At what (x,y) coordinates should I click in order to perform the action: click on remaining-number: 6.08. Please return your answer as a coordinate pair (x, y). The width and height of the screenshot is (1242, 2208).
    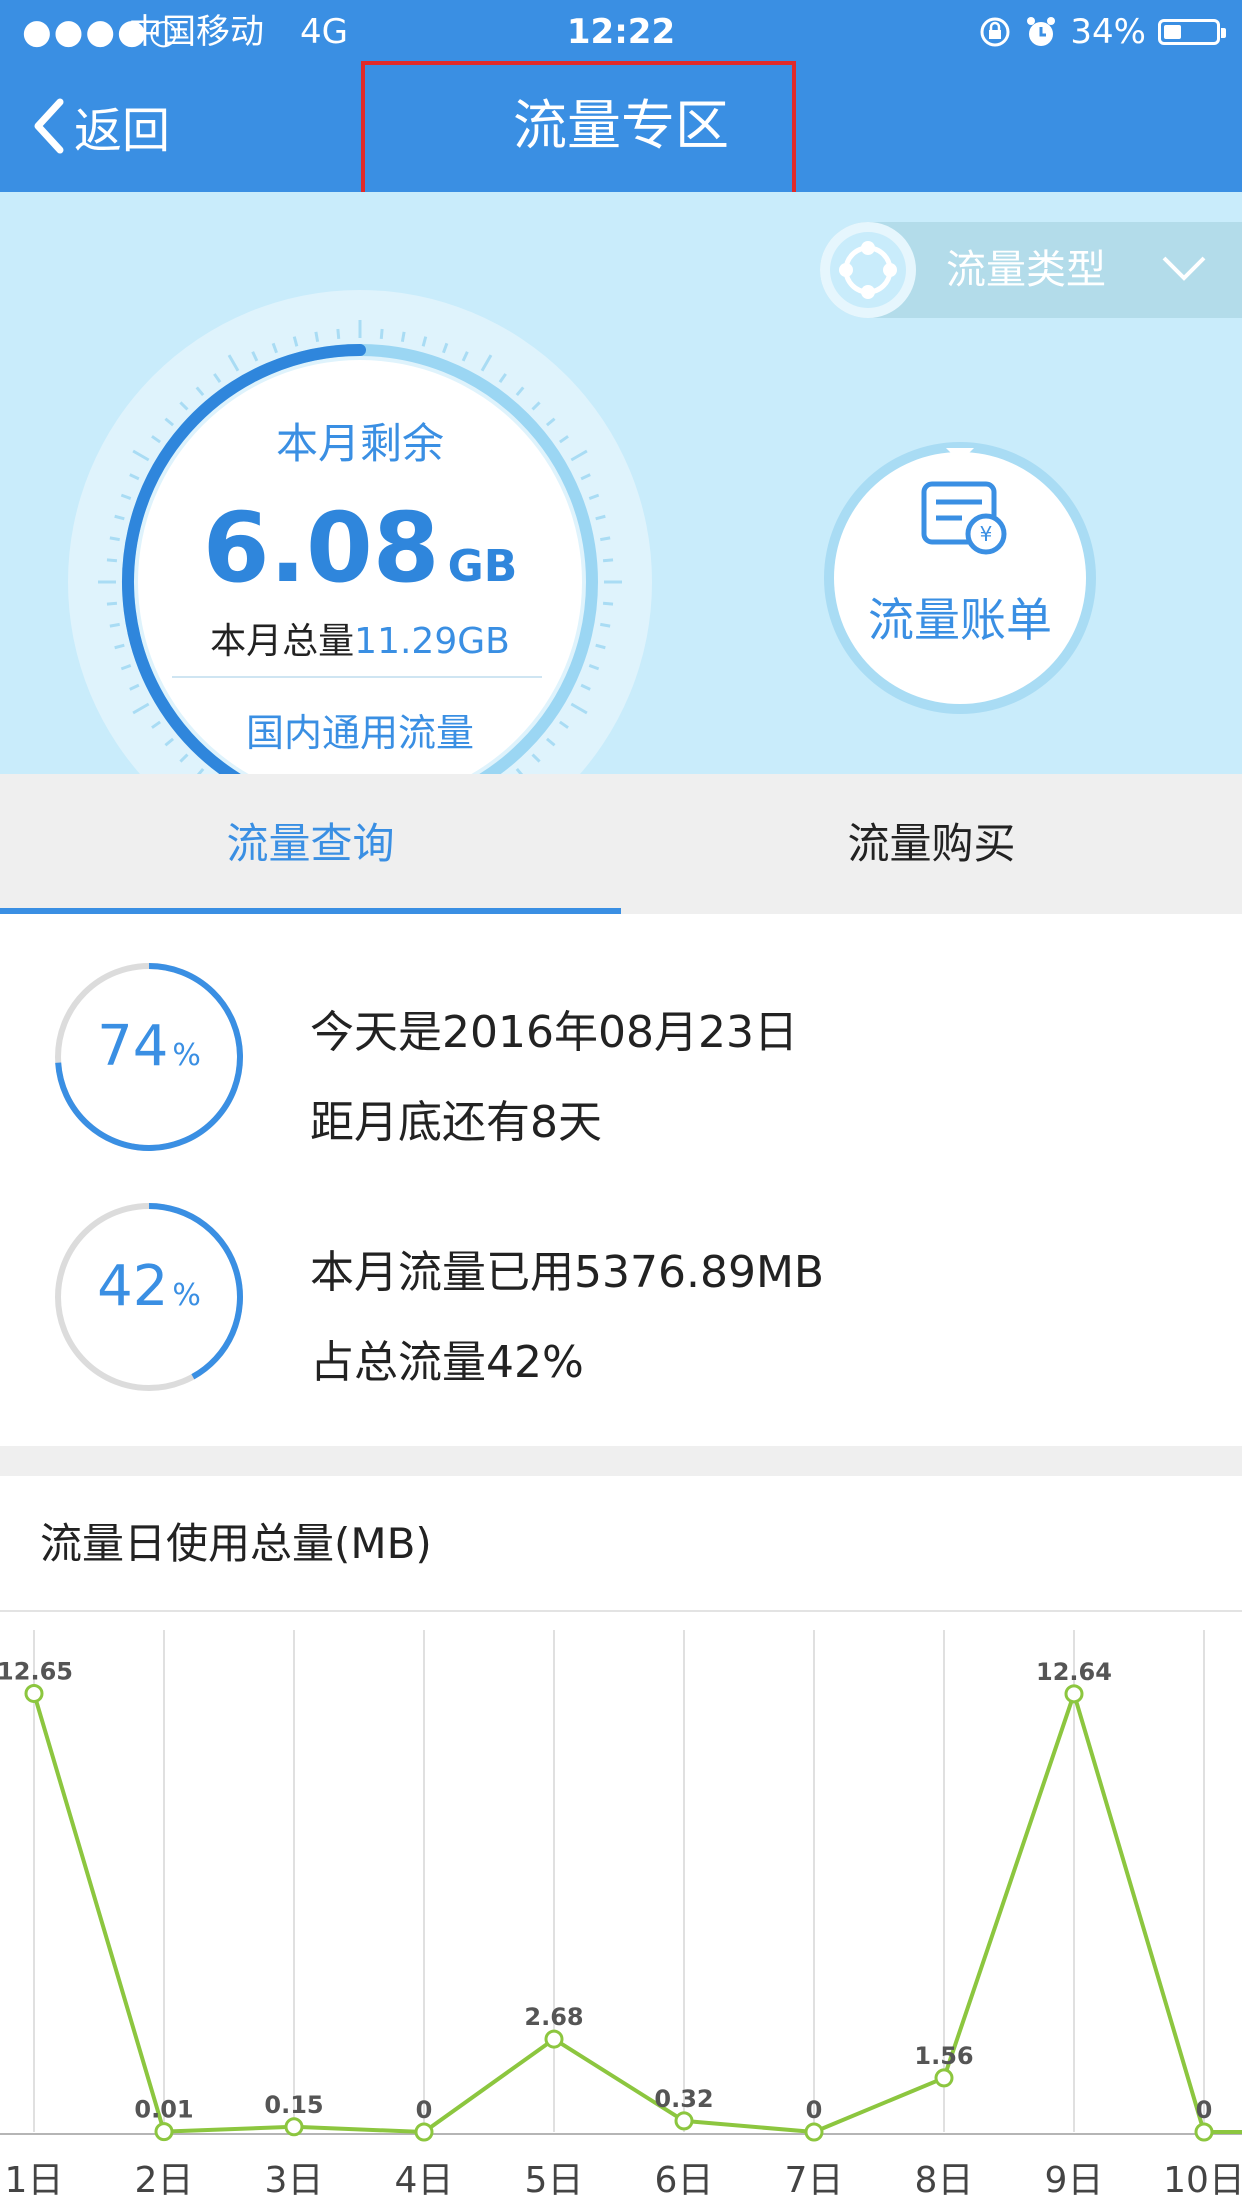
    Looking at the image, I should click on (321, 548).